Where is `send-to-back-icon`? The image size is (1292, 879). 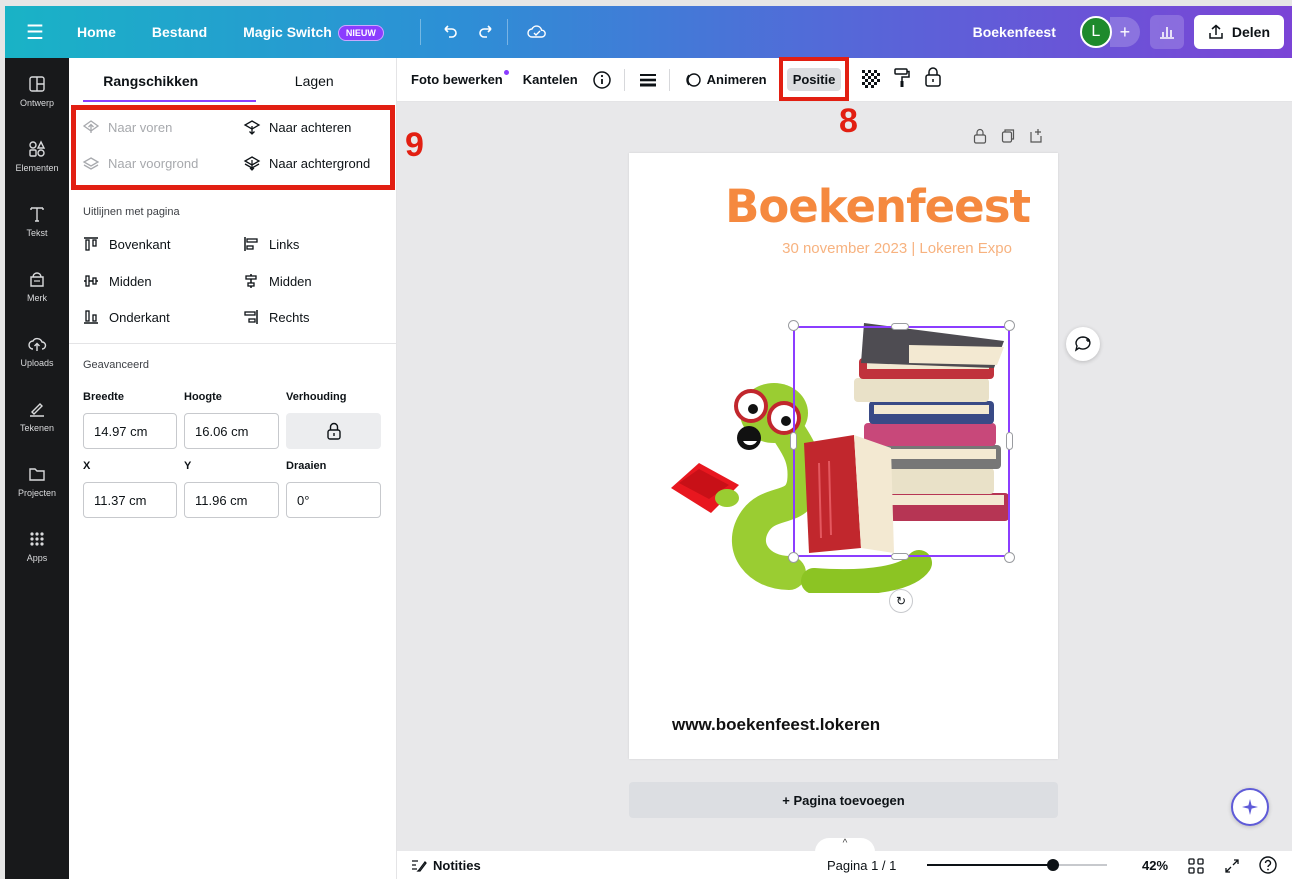 send-to-back-icon is located at coordinates (252, 163).